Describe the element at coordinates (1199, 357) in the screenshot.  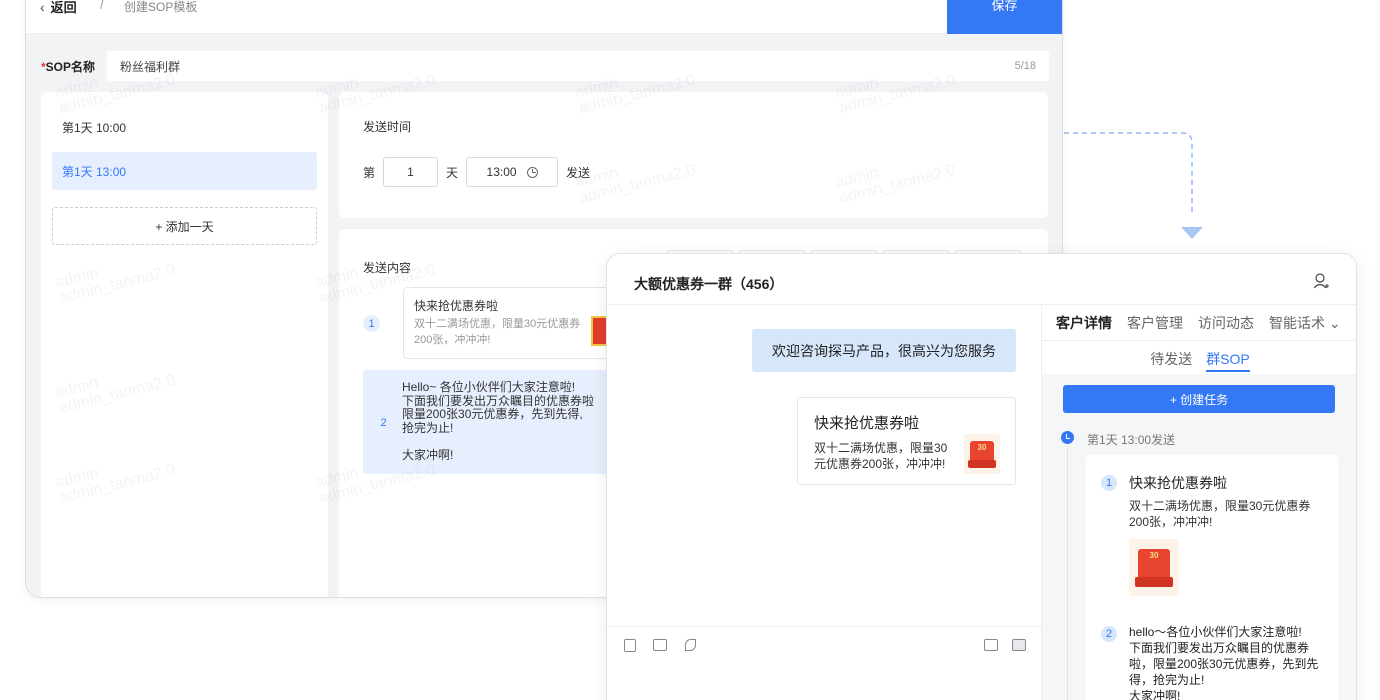
I see `sidebar-subtabs: 待发送 群SOP` at that location.